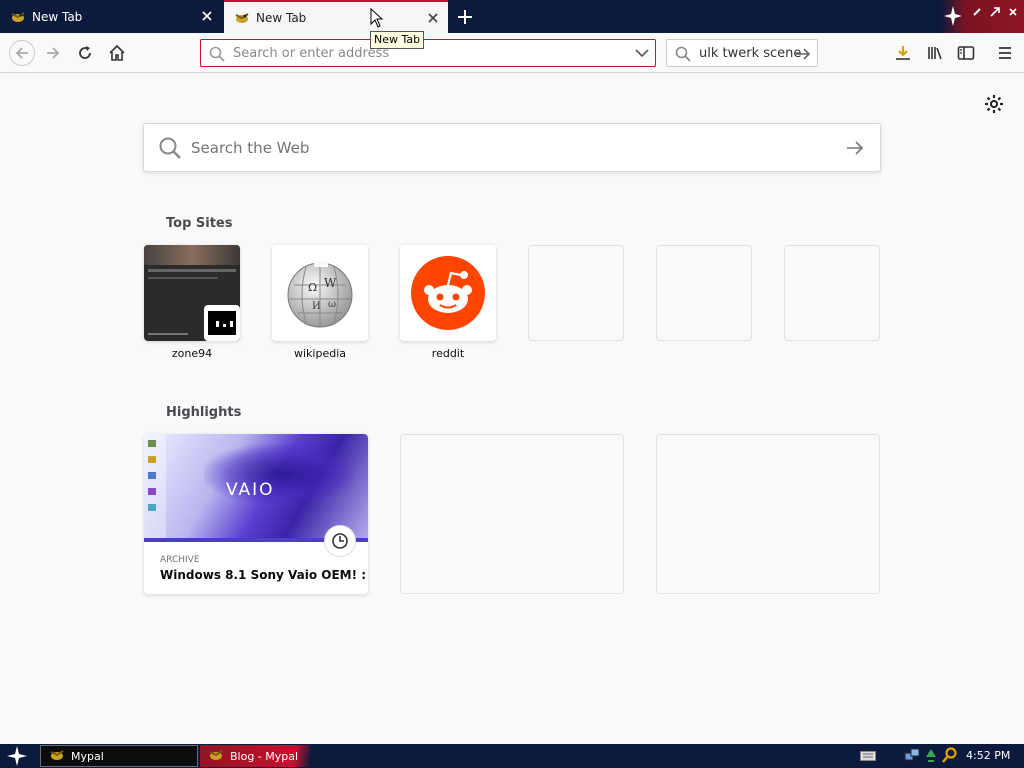 Image resolution: width=1024 pixels, height=768 pixels. What do you see at coordinates (332, 304) in the screenshot?
I see `svg-text: ω` at bounding box center [332, 304].